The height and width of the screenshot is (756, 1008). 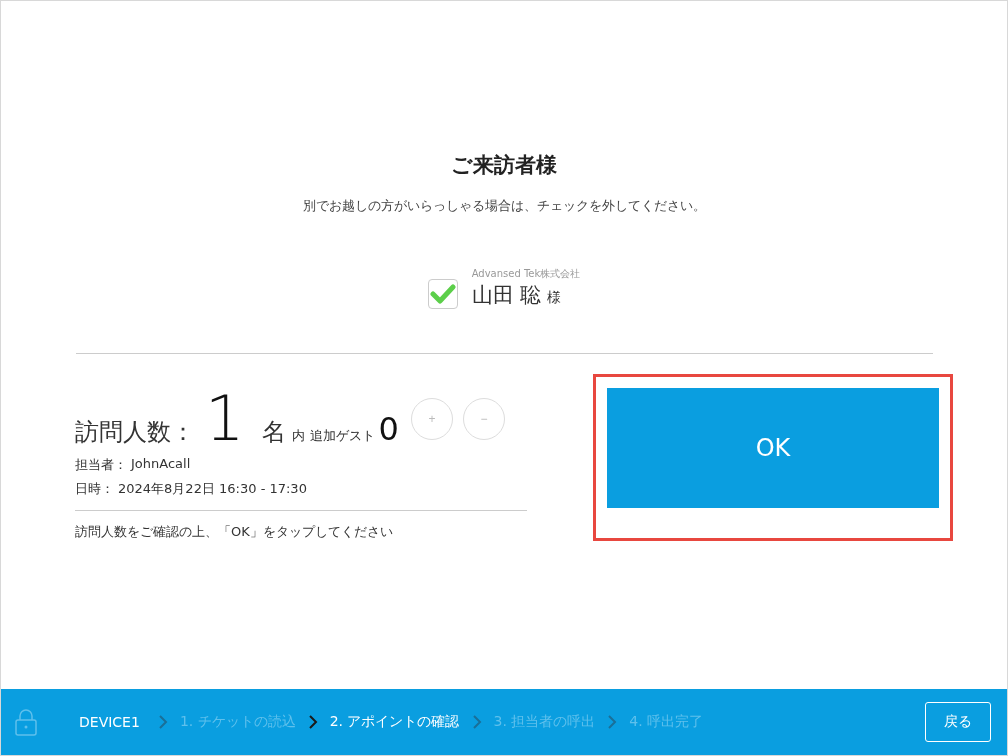 I want to click on subtitle: 別でお越しの方がいらっしゃる場合は、チェックを外してください。, so click(x=504, y=206).